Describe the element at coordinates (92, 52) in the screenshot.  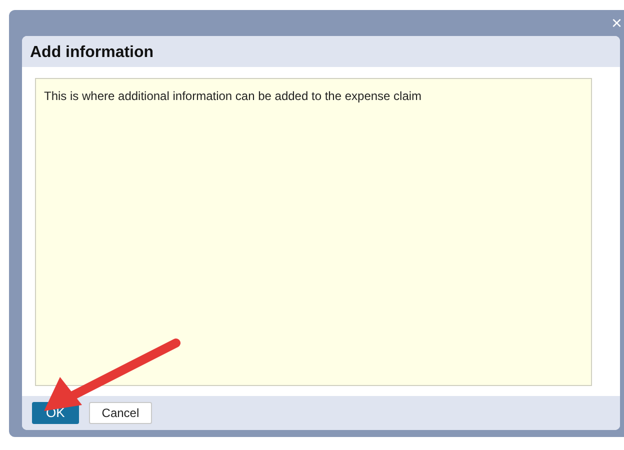
I see `dialog-title: Add information` at that location.